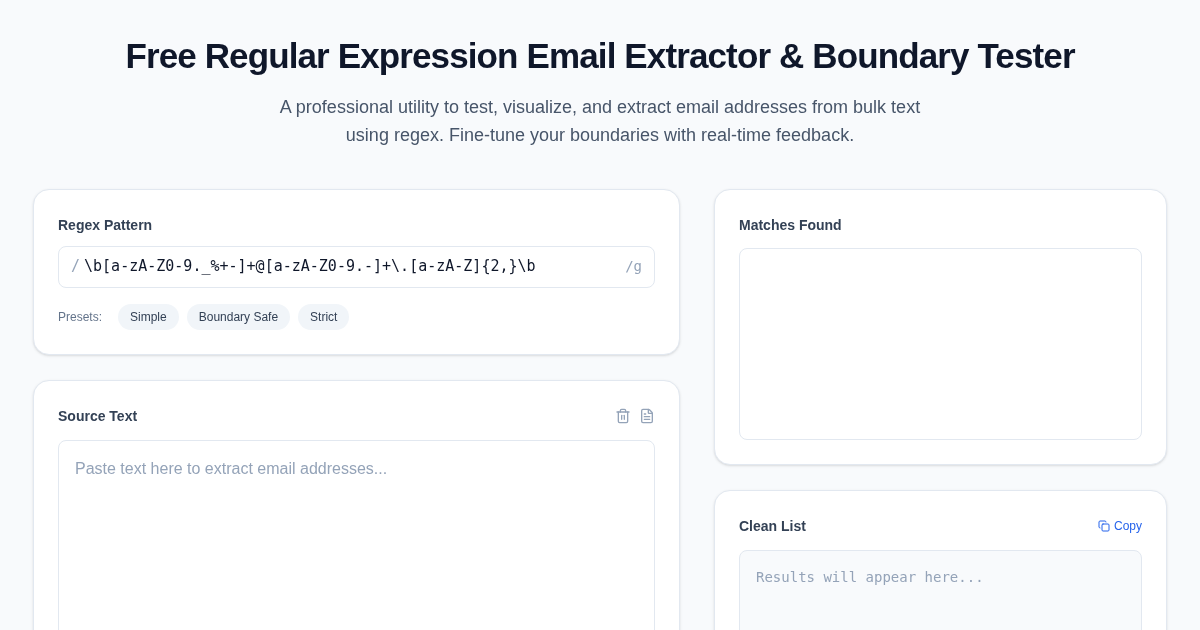 The width and height of the screenshot is (1200, 630). I want to click on document-icon, so click(647, 416).